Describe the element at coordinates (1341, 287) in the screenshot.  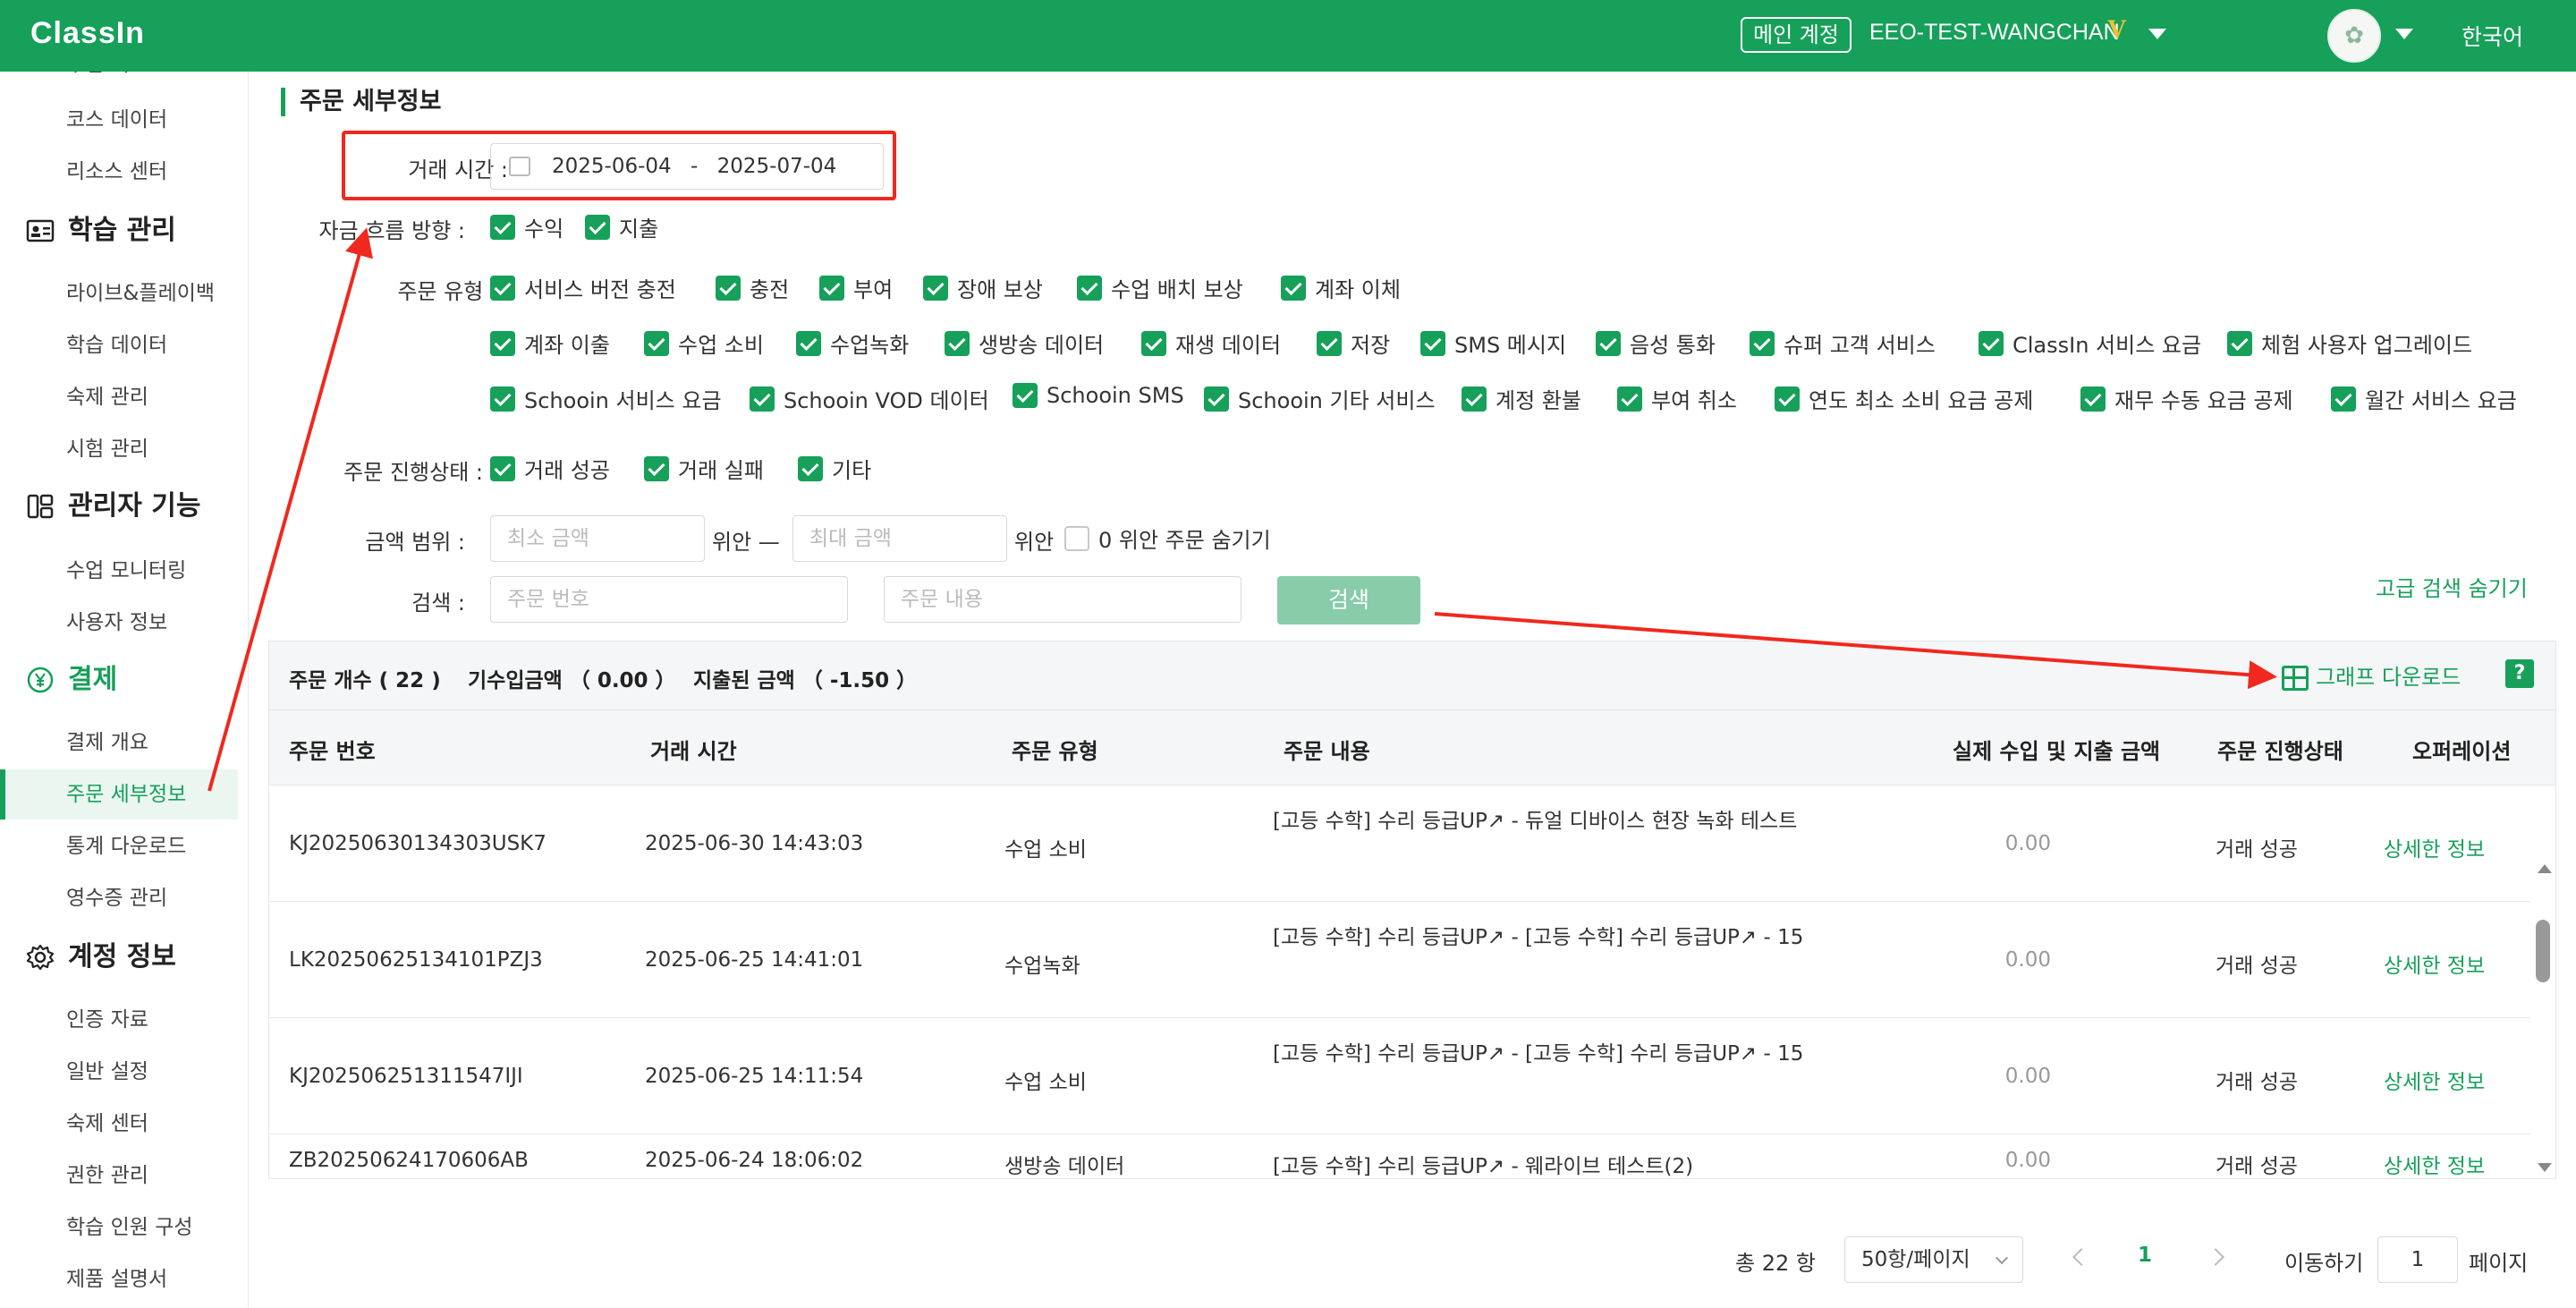
I see `checkbox-order-type: 계좌 이체` at that location.